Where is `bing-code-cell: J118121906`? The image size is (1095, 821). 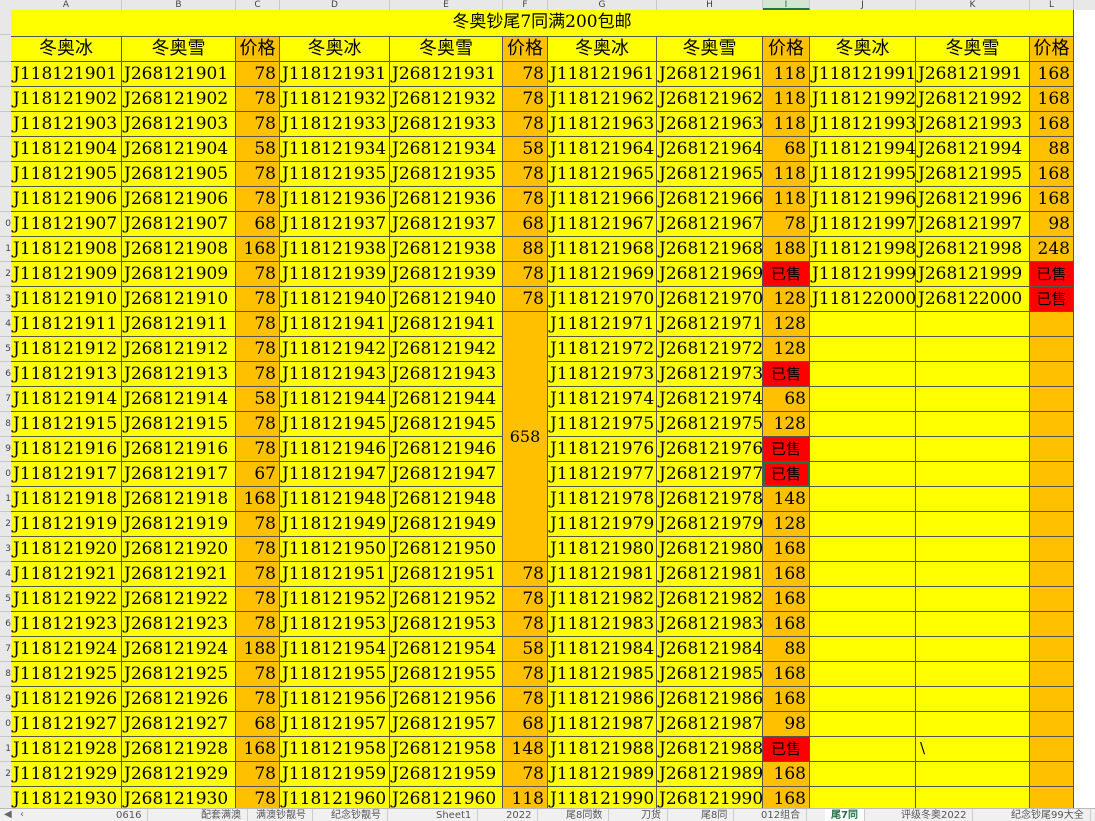 bing-code-cell: J118121906 is located at coordinates (66, 199).